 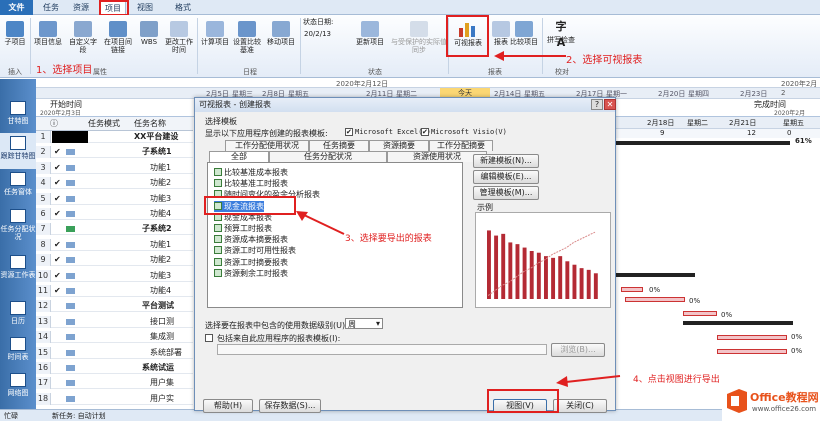 I want to click on view-network: 网络图, so click(x=18, y=385).